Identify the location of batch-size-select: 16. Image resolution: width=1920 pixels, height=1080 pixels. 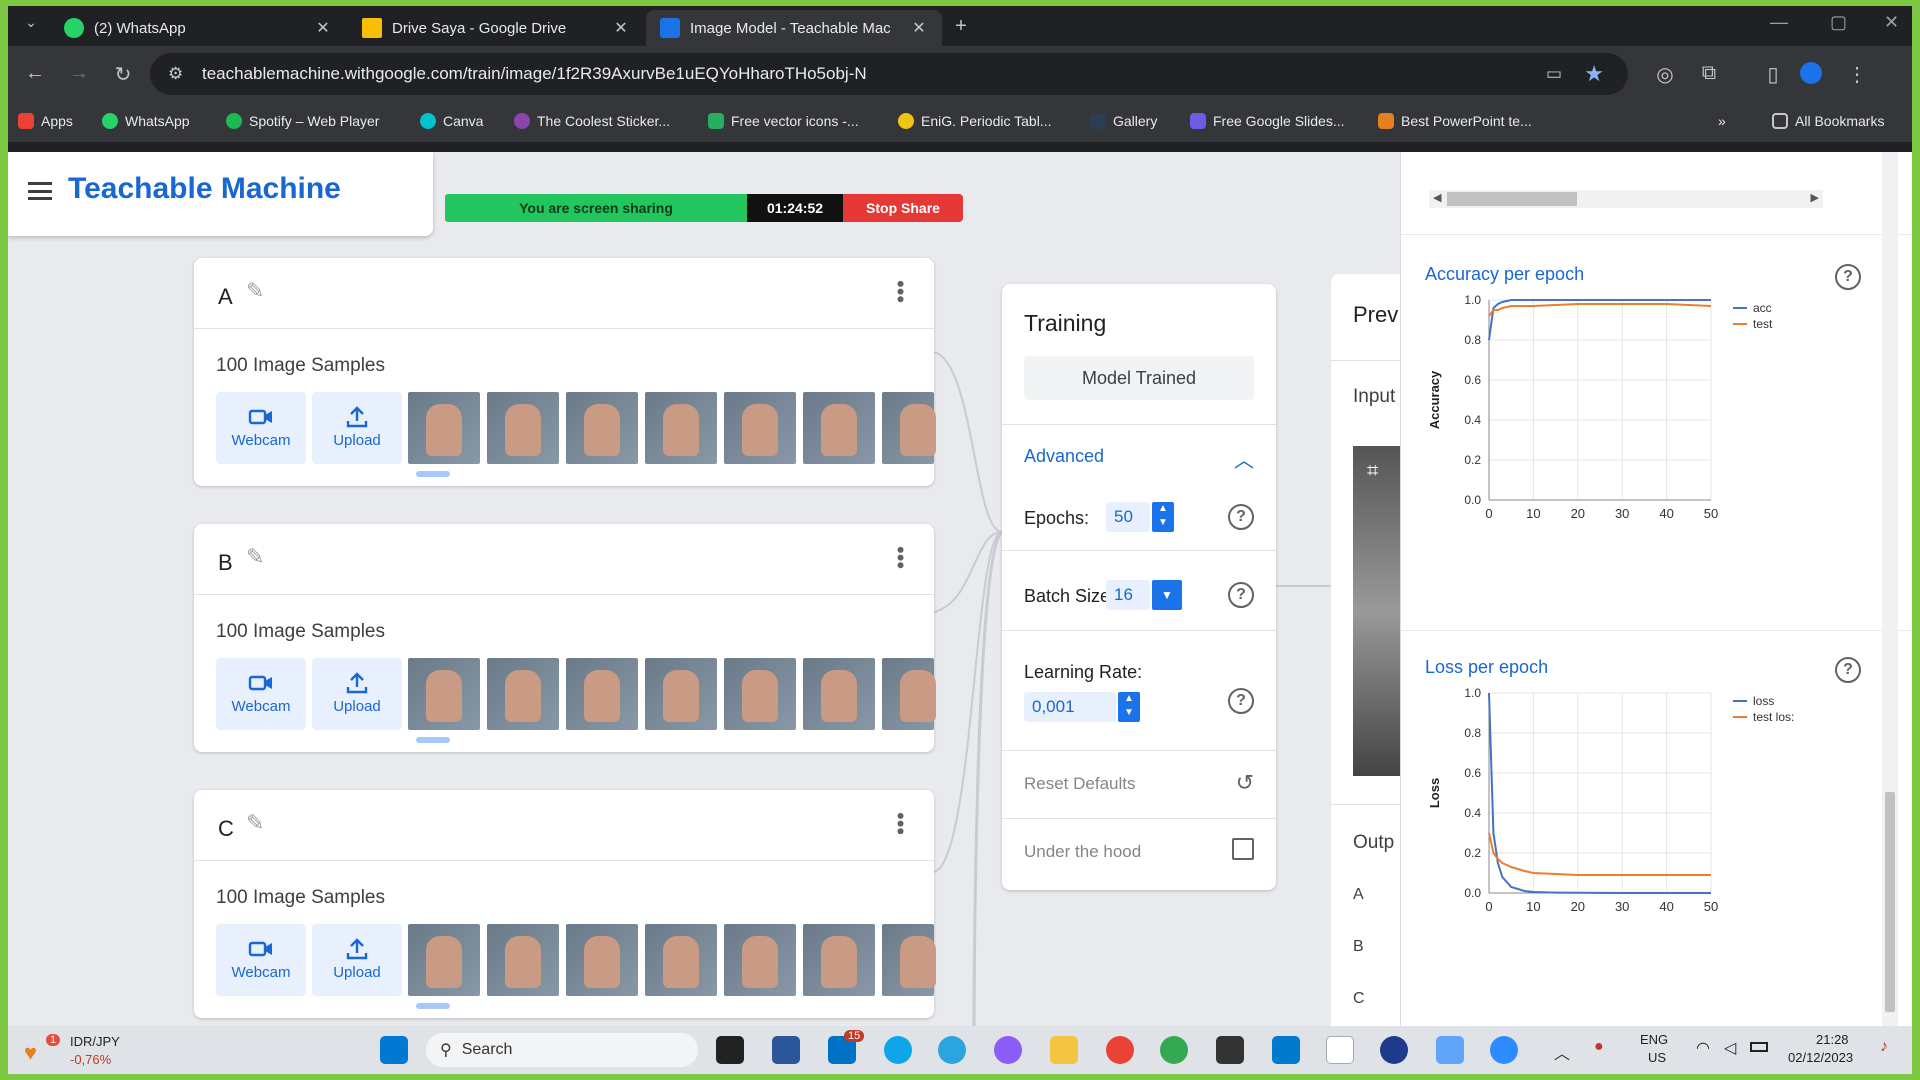
(1128, 595).